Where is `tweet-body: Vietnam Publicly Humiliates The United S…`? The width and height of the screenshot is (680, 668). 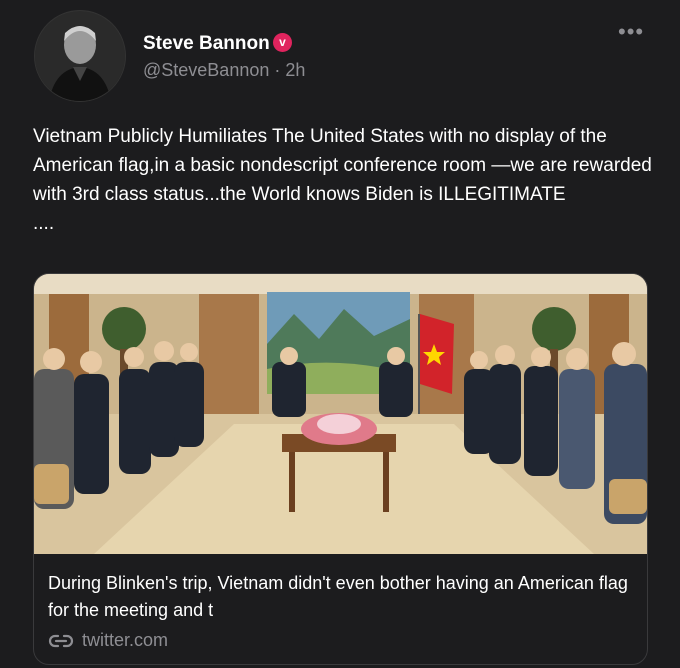 tweet-body: Vietnam Publicly Humiliates The United S… is located at coordinates (342, 165).